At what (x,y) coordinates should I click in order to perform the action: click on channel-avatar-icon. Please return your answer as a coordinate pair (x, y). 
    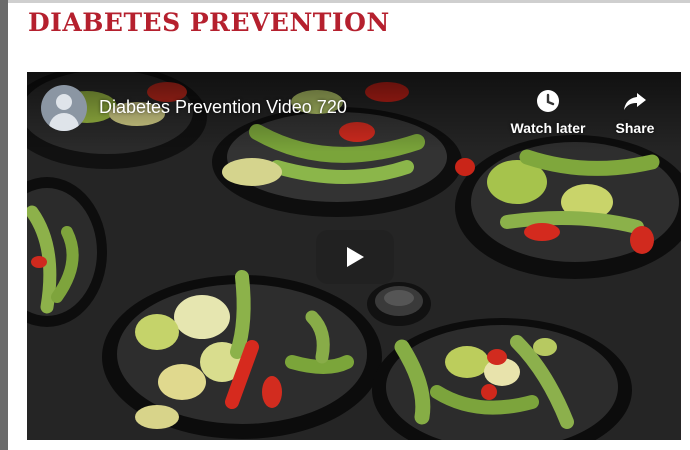
    Looking at the image, I should click on (64, 108).